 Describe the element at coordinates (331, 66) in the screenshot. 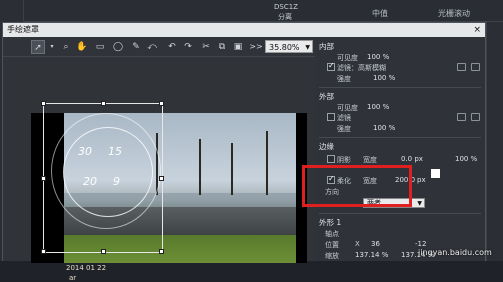

I see `inner-filter-checkbox` at that location.